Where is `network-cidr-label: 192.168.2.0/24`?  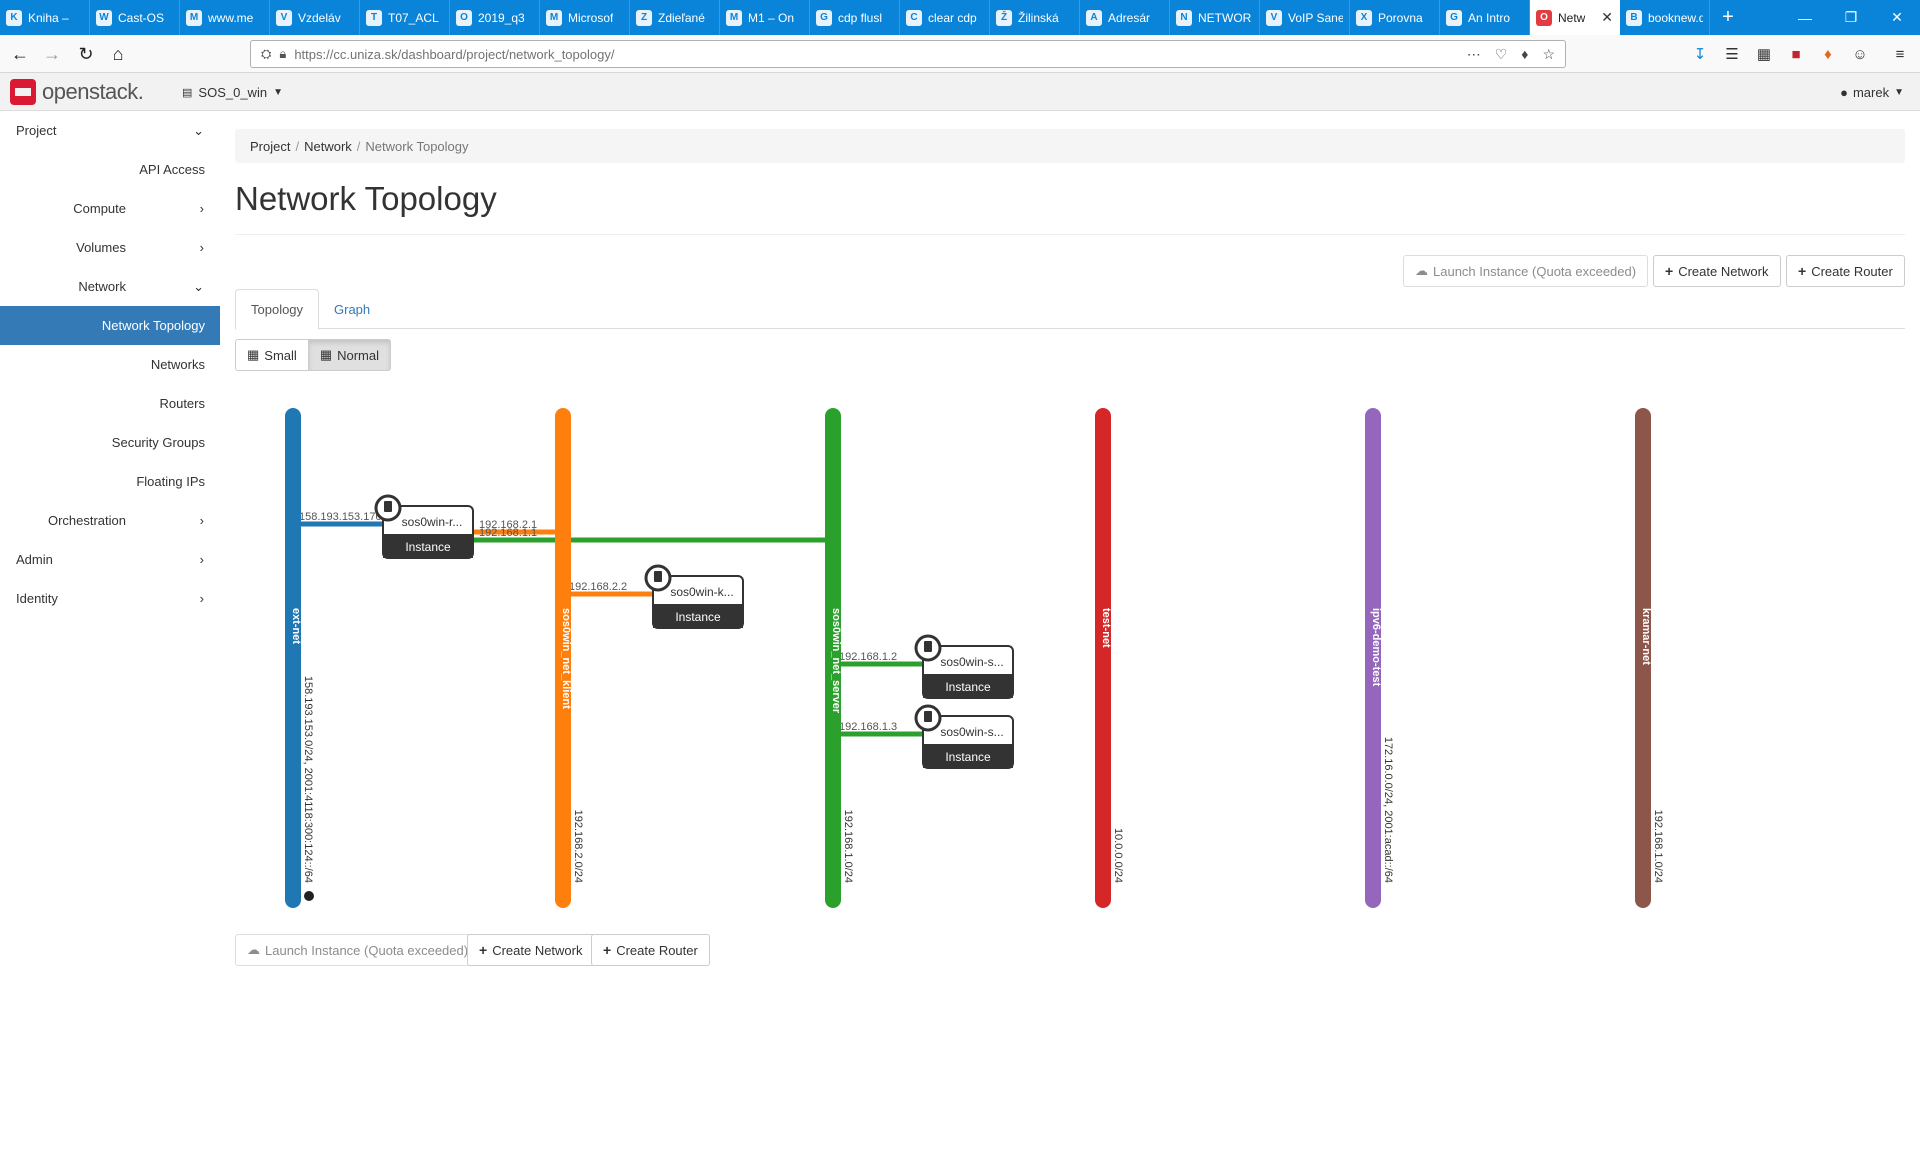
network-cidr-label: 192.168.2.0/24 is located at coordinates (578, 846).